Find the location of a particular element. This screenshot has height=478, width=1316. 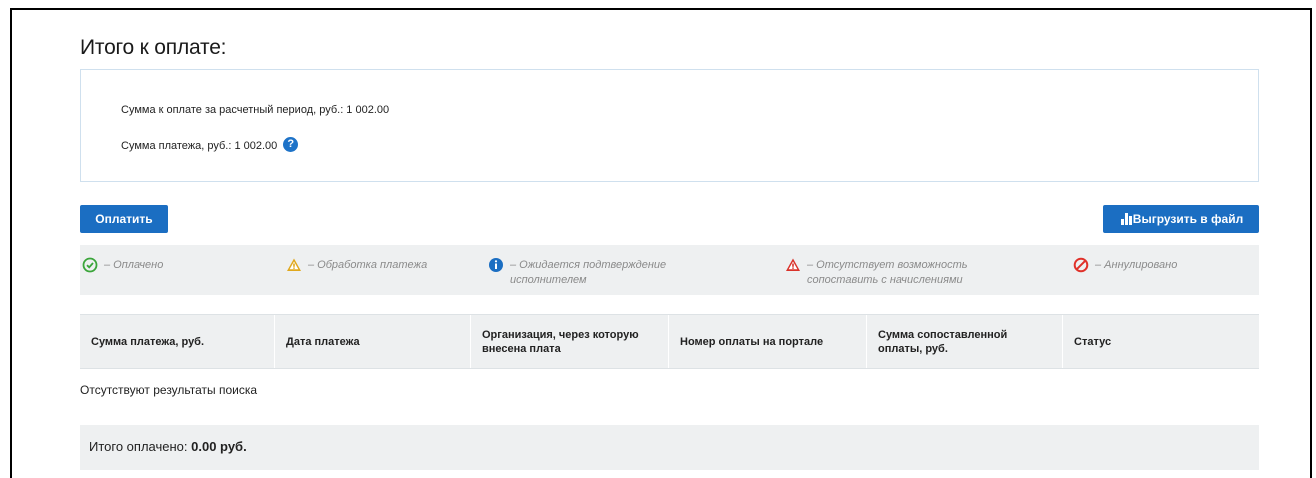

bar-chart-icon is located at coordinates (1127, 219).